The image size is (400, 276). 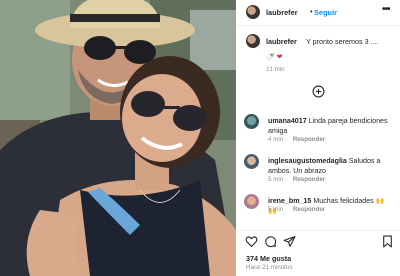 I want to click on post-header: laubrefer • Seguir •••, so click(x=318, y=13).